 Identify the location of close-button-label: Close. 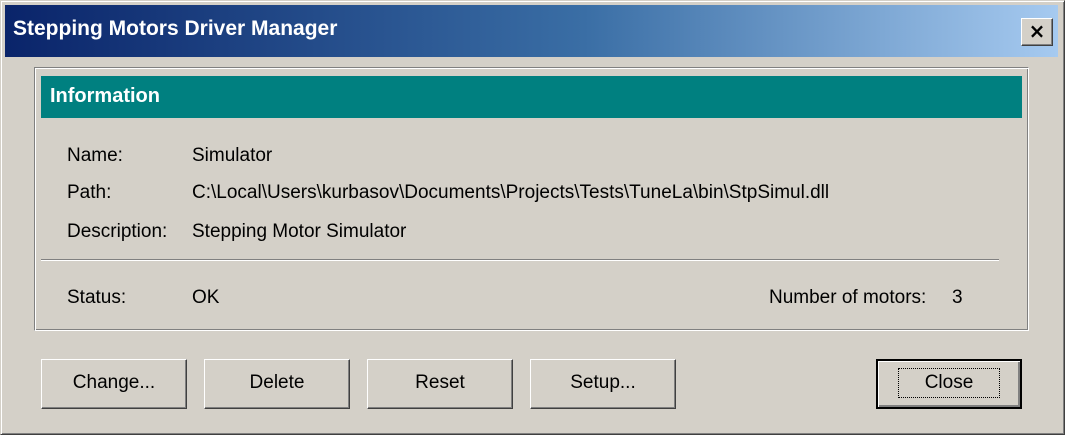
(949, 383).